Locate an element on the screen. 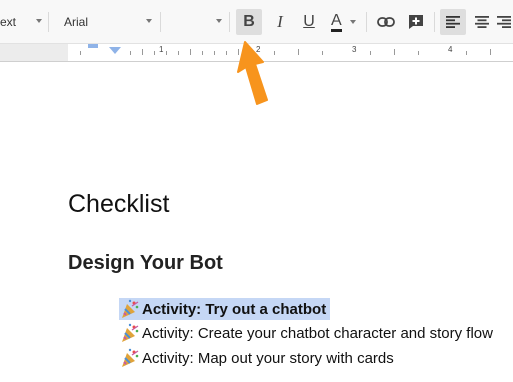 The height and width of the screenshot is (382, 513). link-icon is located at coordinates (386, 22).